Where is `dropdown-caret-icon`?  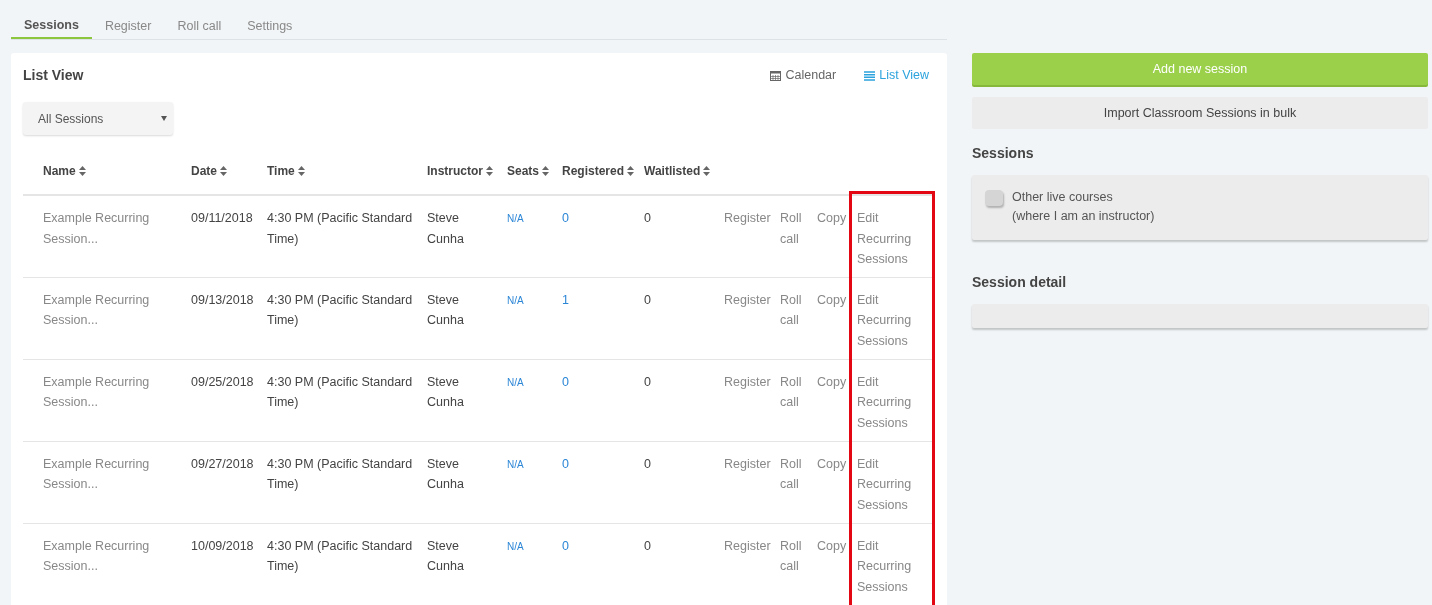 dropdown-caret-icon is located at coordinates (164, 118).